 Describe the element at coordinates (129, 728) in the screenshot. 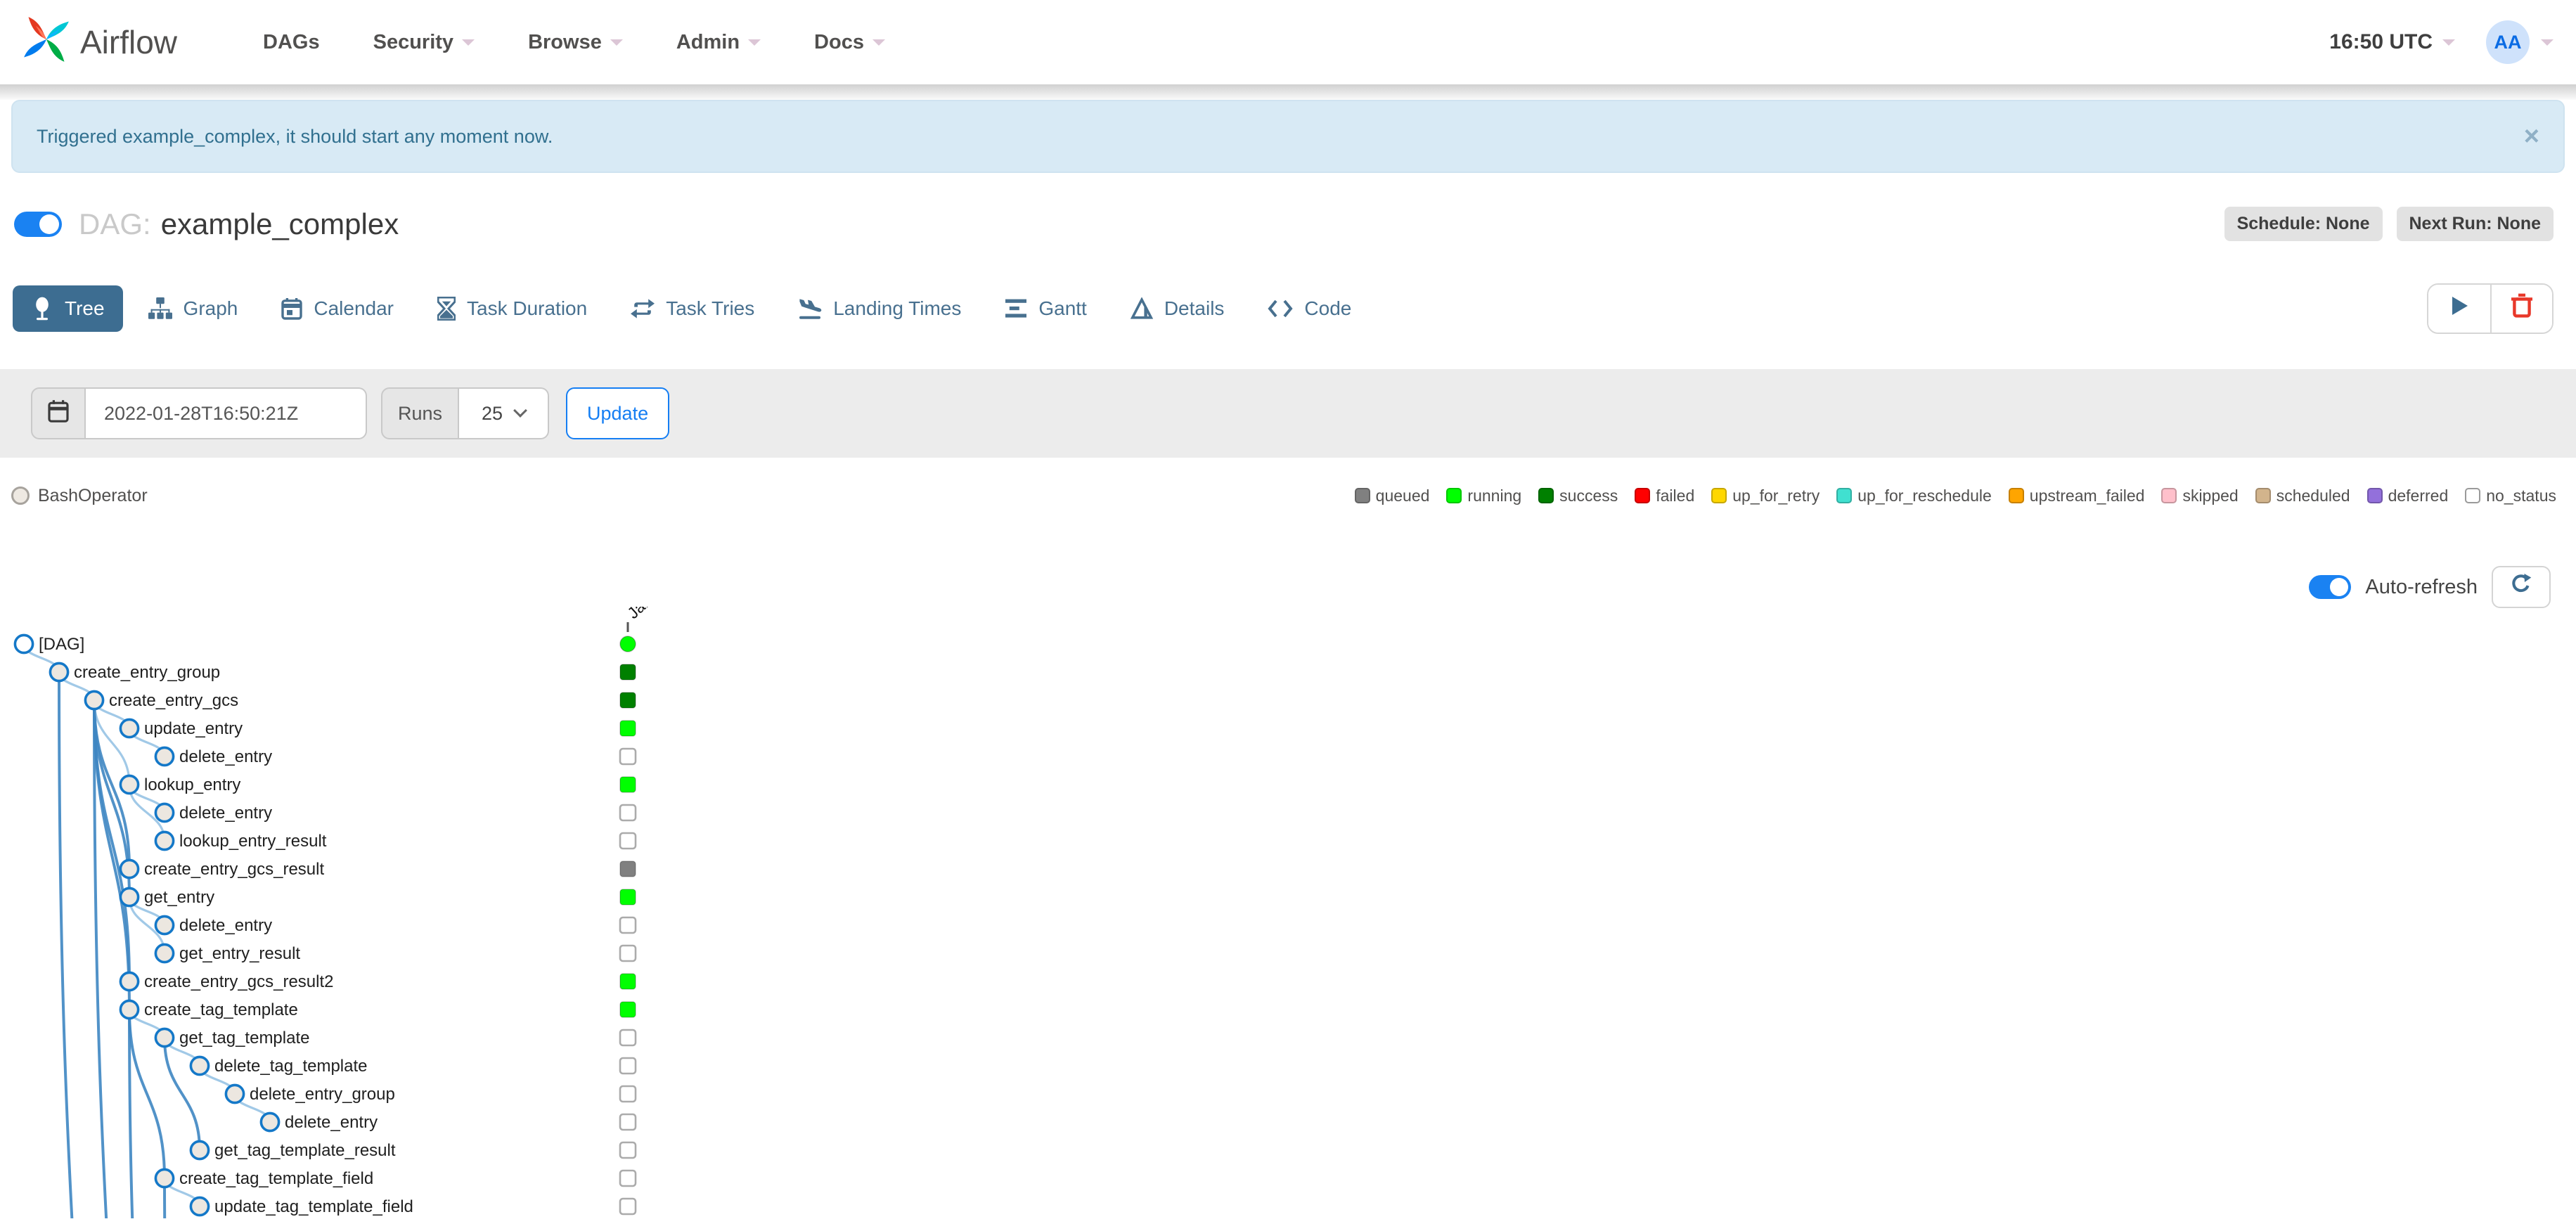

I see `task-node-update_entry` at that location.